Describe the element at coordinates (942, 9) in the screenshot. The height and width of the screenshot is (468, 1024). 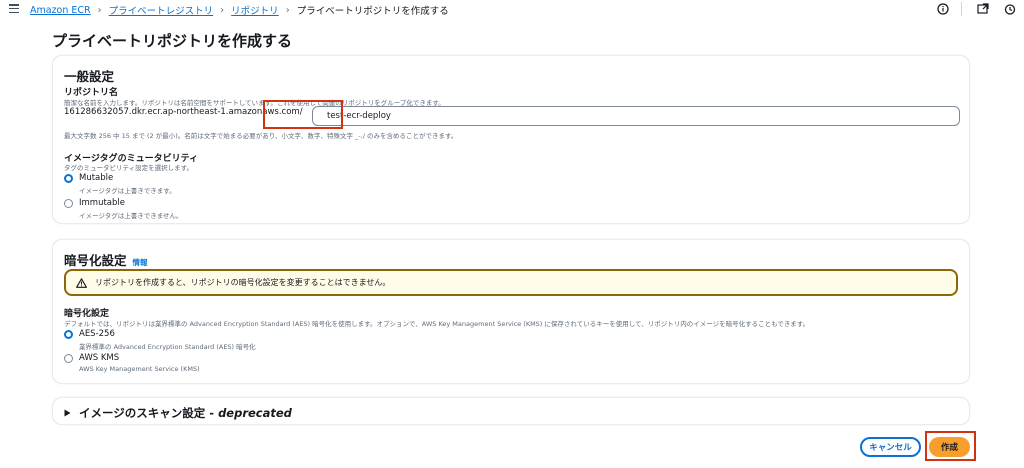
I see `info-circle-icon` at that location.